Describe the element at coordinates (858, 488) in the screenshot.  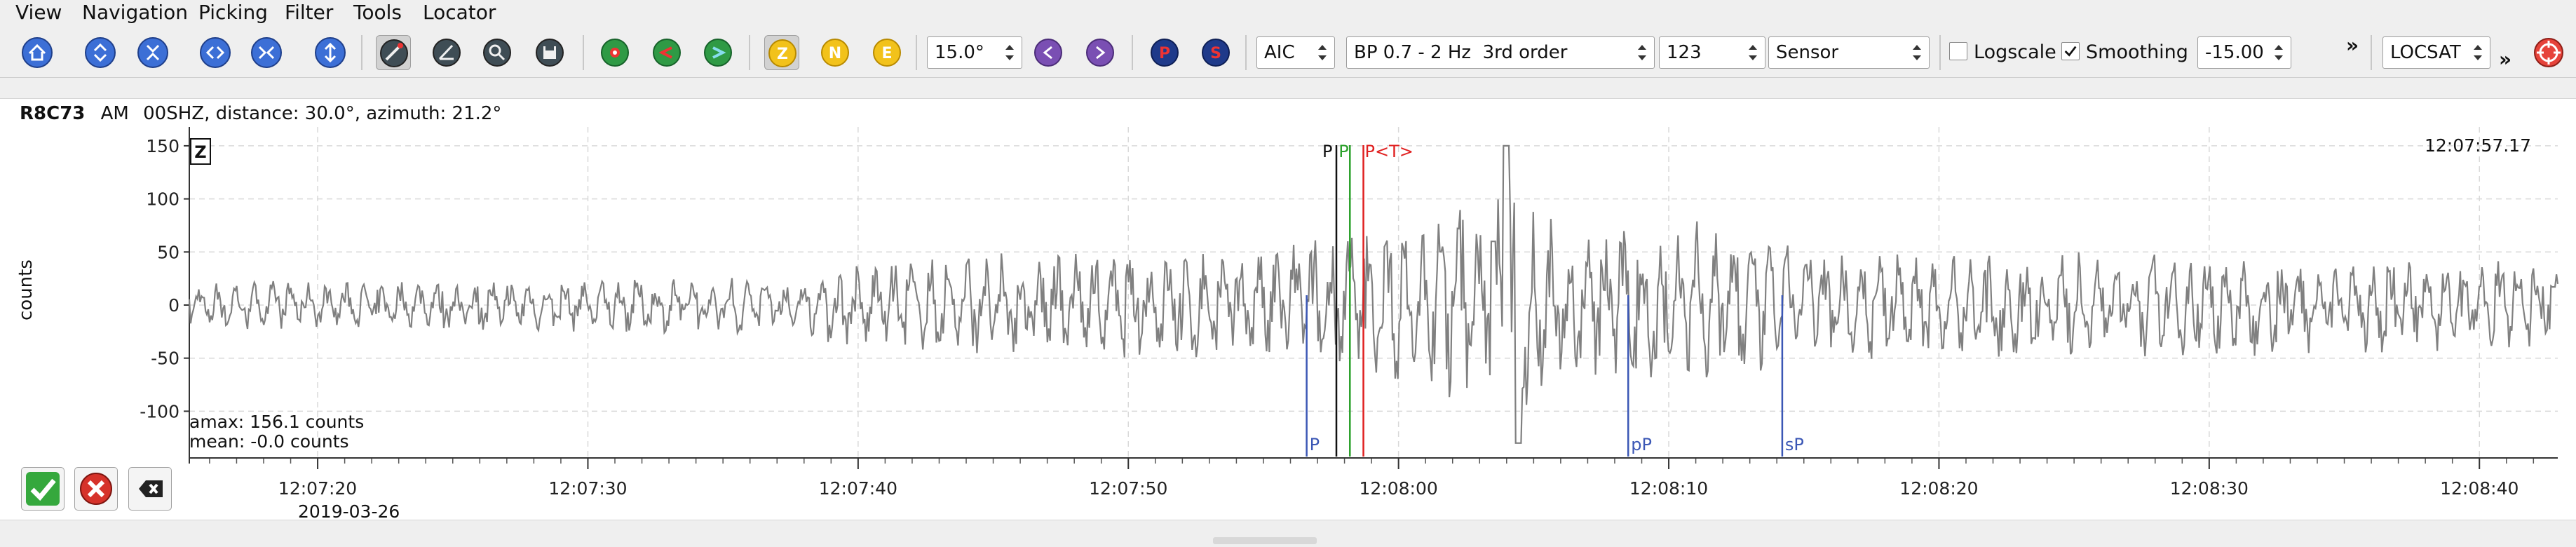
I see `x-tick-label: 12:07:40` at that location.